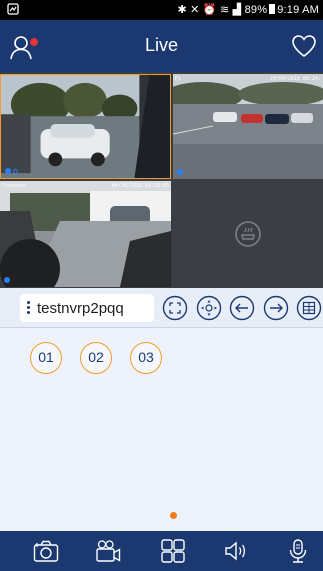 This screenshot has width=323, height=571. I want to click on talk-button, so click(298, 551).